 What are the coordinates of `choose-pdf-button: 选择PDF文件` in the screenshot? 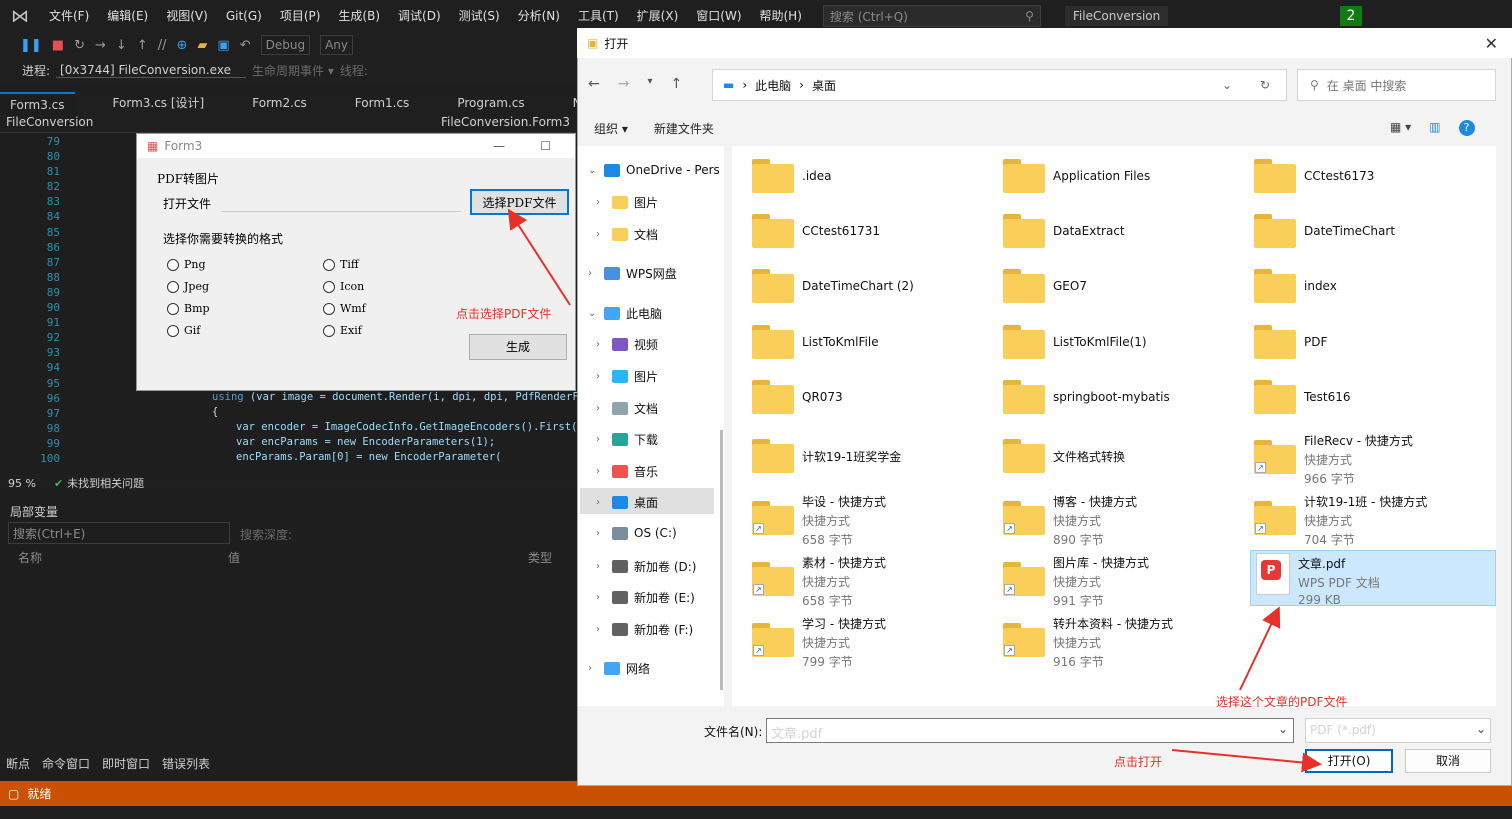 It's located at (519, 202).